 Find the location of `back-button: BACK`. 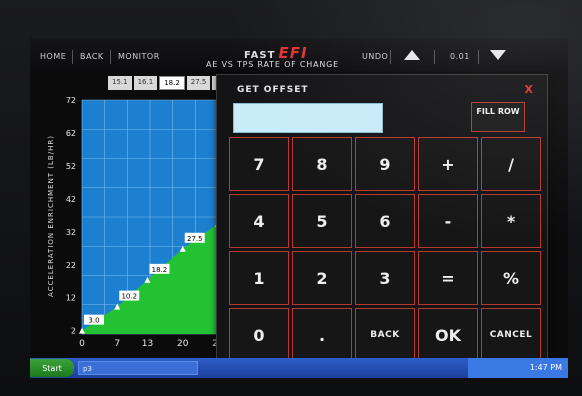

back-button: BACK is located at coordinates (92, 56).